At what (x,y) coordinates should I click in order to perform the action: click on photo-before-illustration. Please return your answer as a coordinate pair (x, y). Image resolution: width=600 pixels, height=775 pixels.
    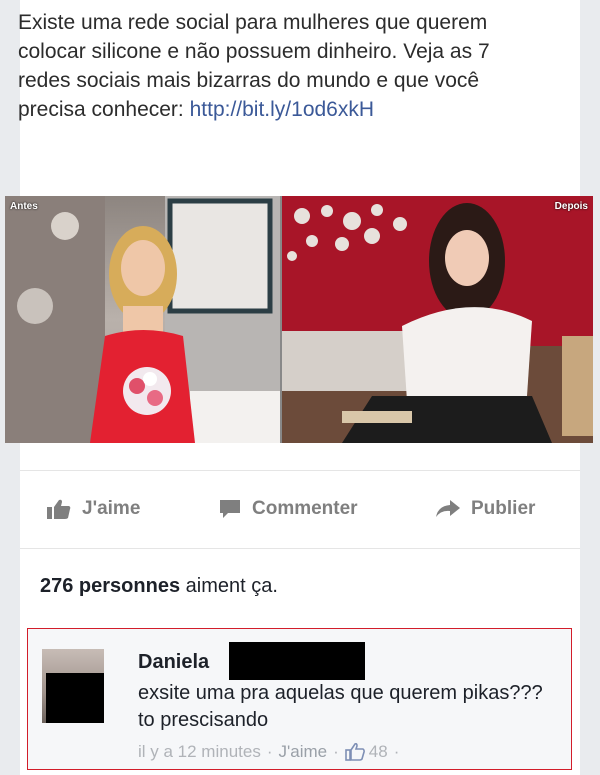
    Looking at the image, I should click on (142, 319).